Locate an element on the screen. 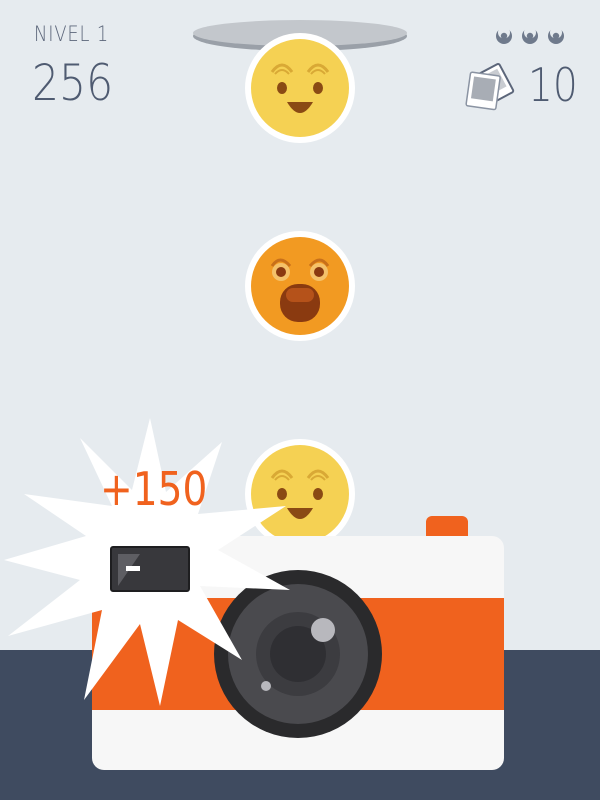  level-label: NIVEL 1 is located at coordinates (72, 34).